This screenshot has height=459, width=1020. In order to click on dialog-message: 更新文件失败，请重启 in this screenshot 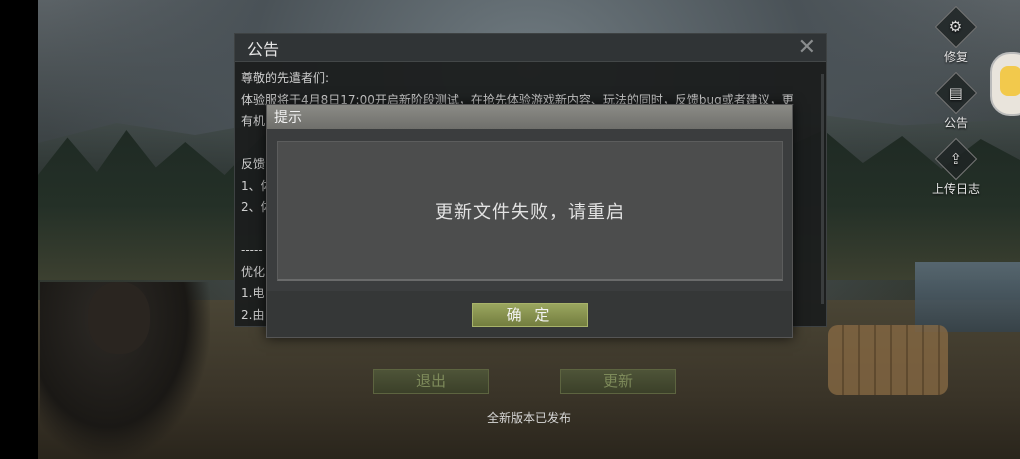, I will do `click(530, 212)`.